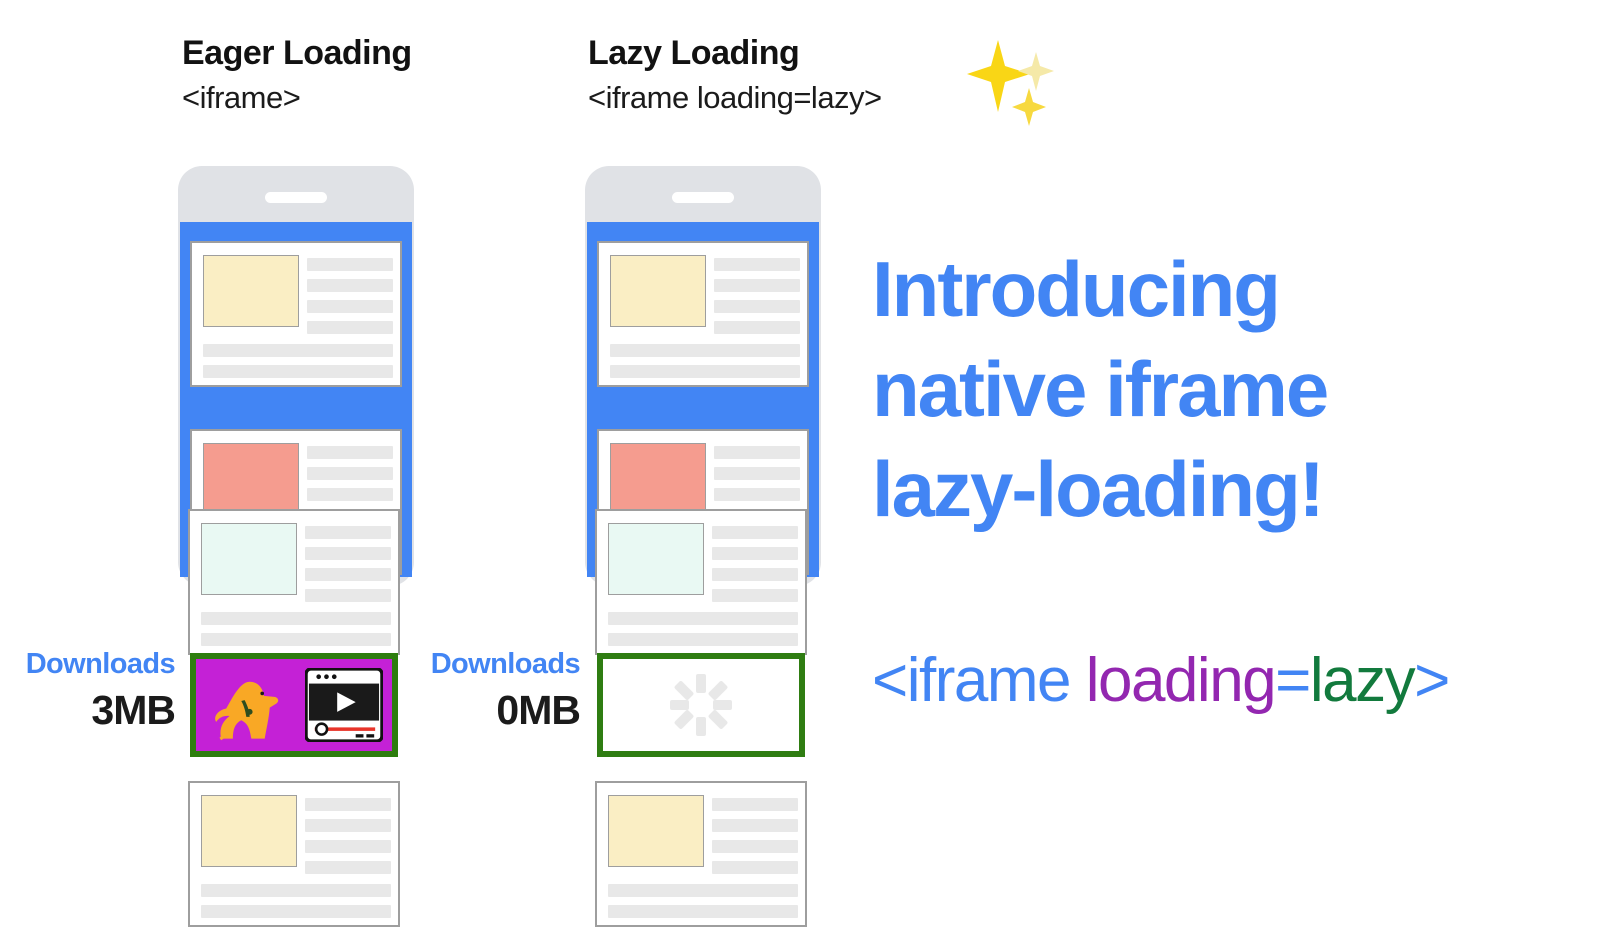 Image resolution: width=1600 pixels, height=927 pixels. What do you see at coordinates (1076, 289) in the screenshot?
I see `headline-line-1: Introducing` at bounding box center [1076, 289].